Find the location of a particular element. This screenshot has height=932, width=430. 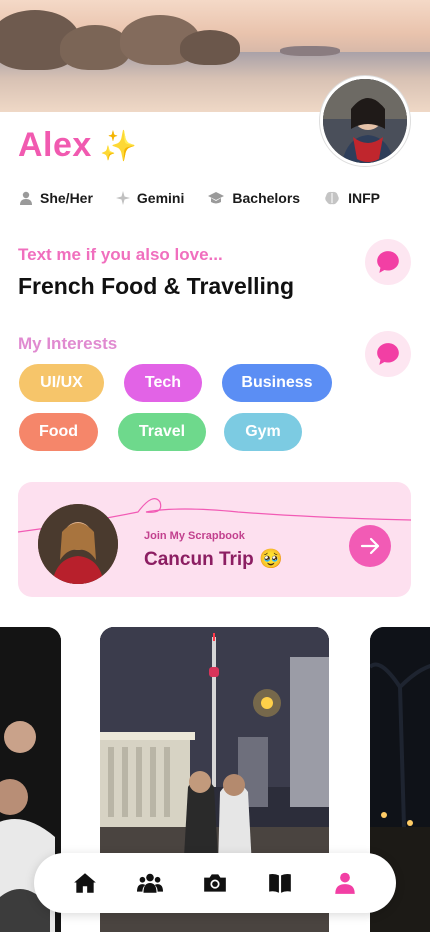

nav-book is located at coordinates (280, 883).